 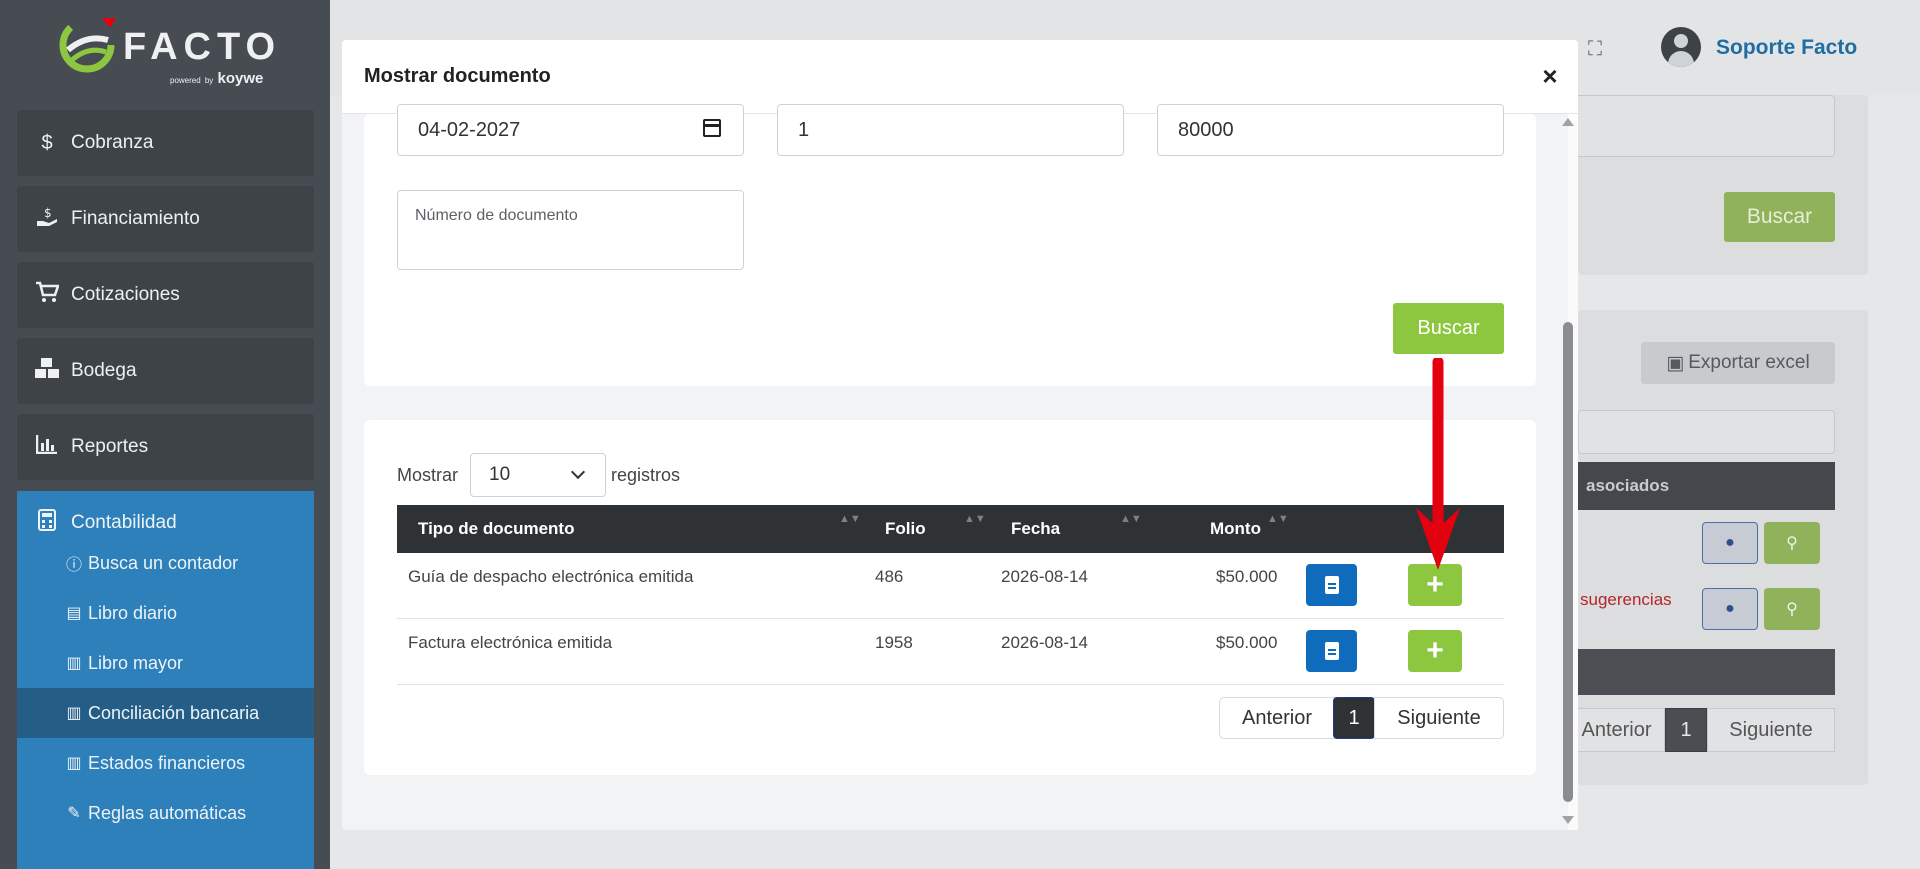 What do you see at coordinates (578, 472) in the screenshot?
I see `chevron-down-icon` at bounding box center [578, 472].